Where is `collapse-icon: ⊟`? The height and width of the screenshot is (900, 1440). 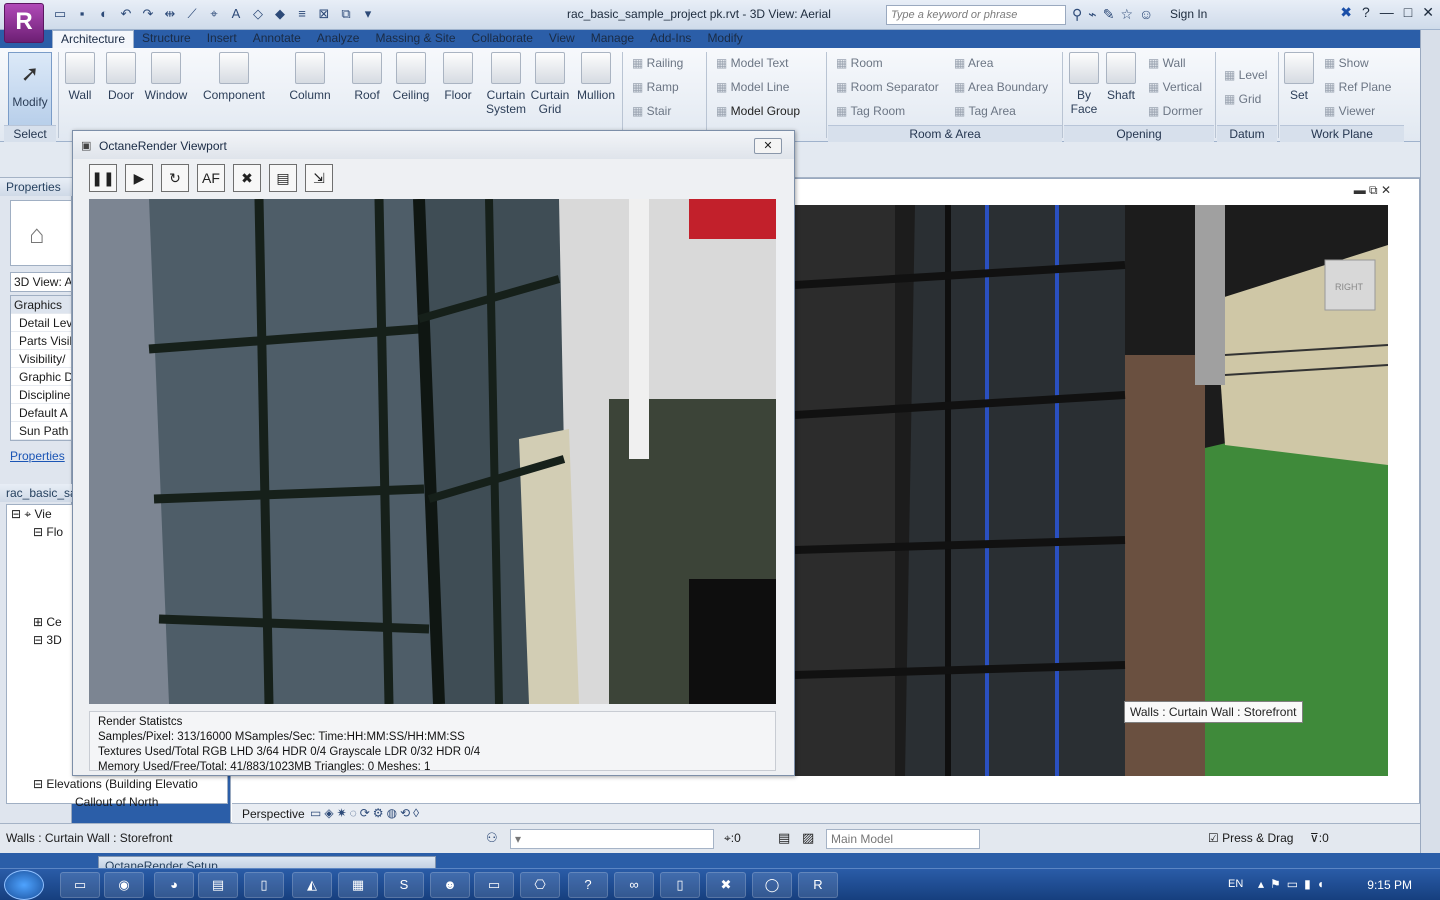
collapse-icon: ⊟ is located at coordinates (39, 784).